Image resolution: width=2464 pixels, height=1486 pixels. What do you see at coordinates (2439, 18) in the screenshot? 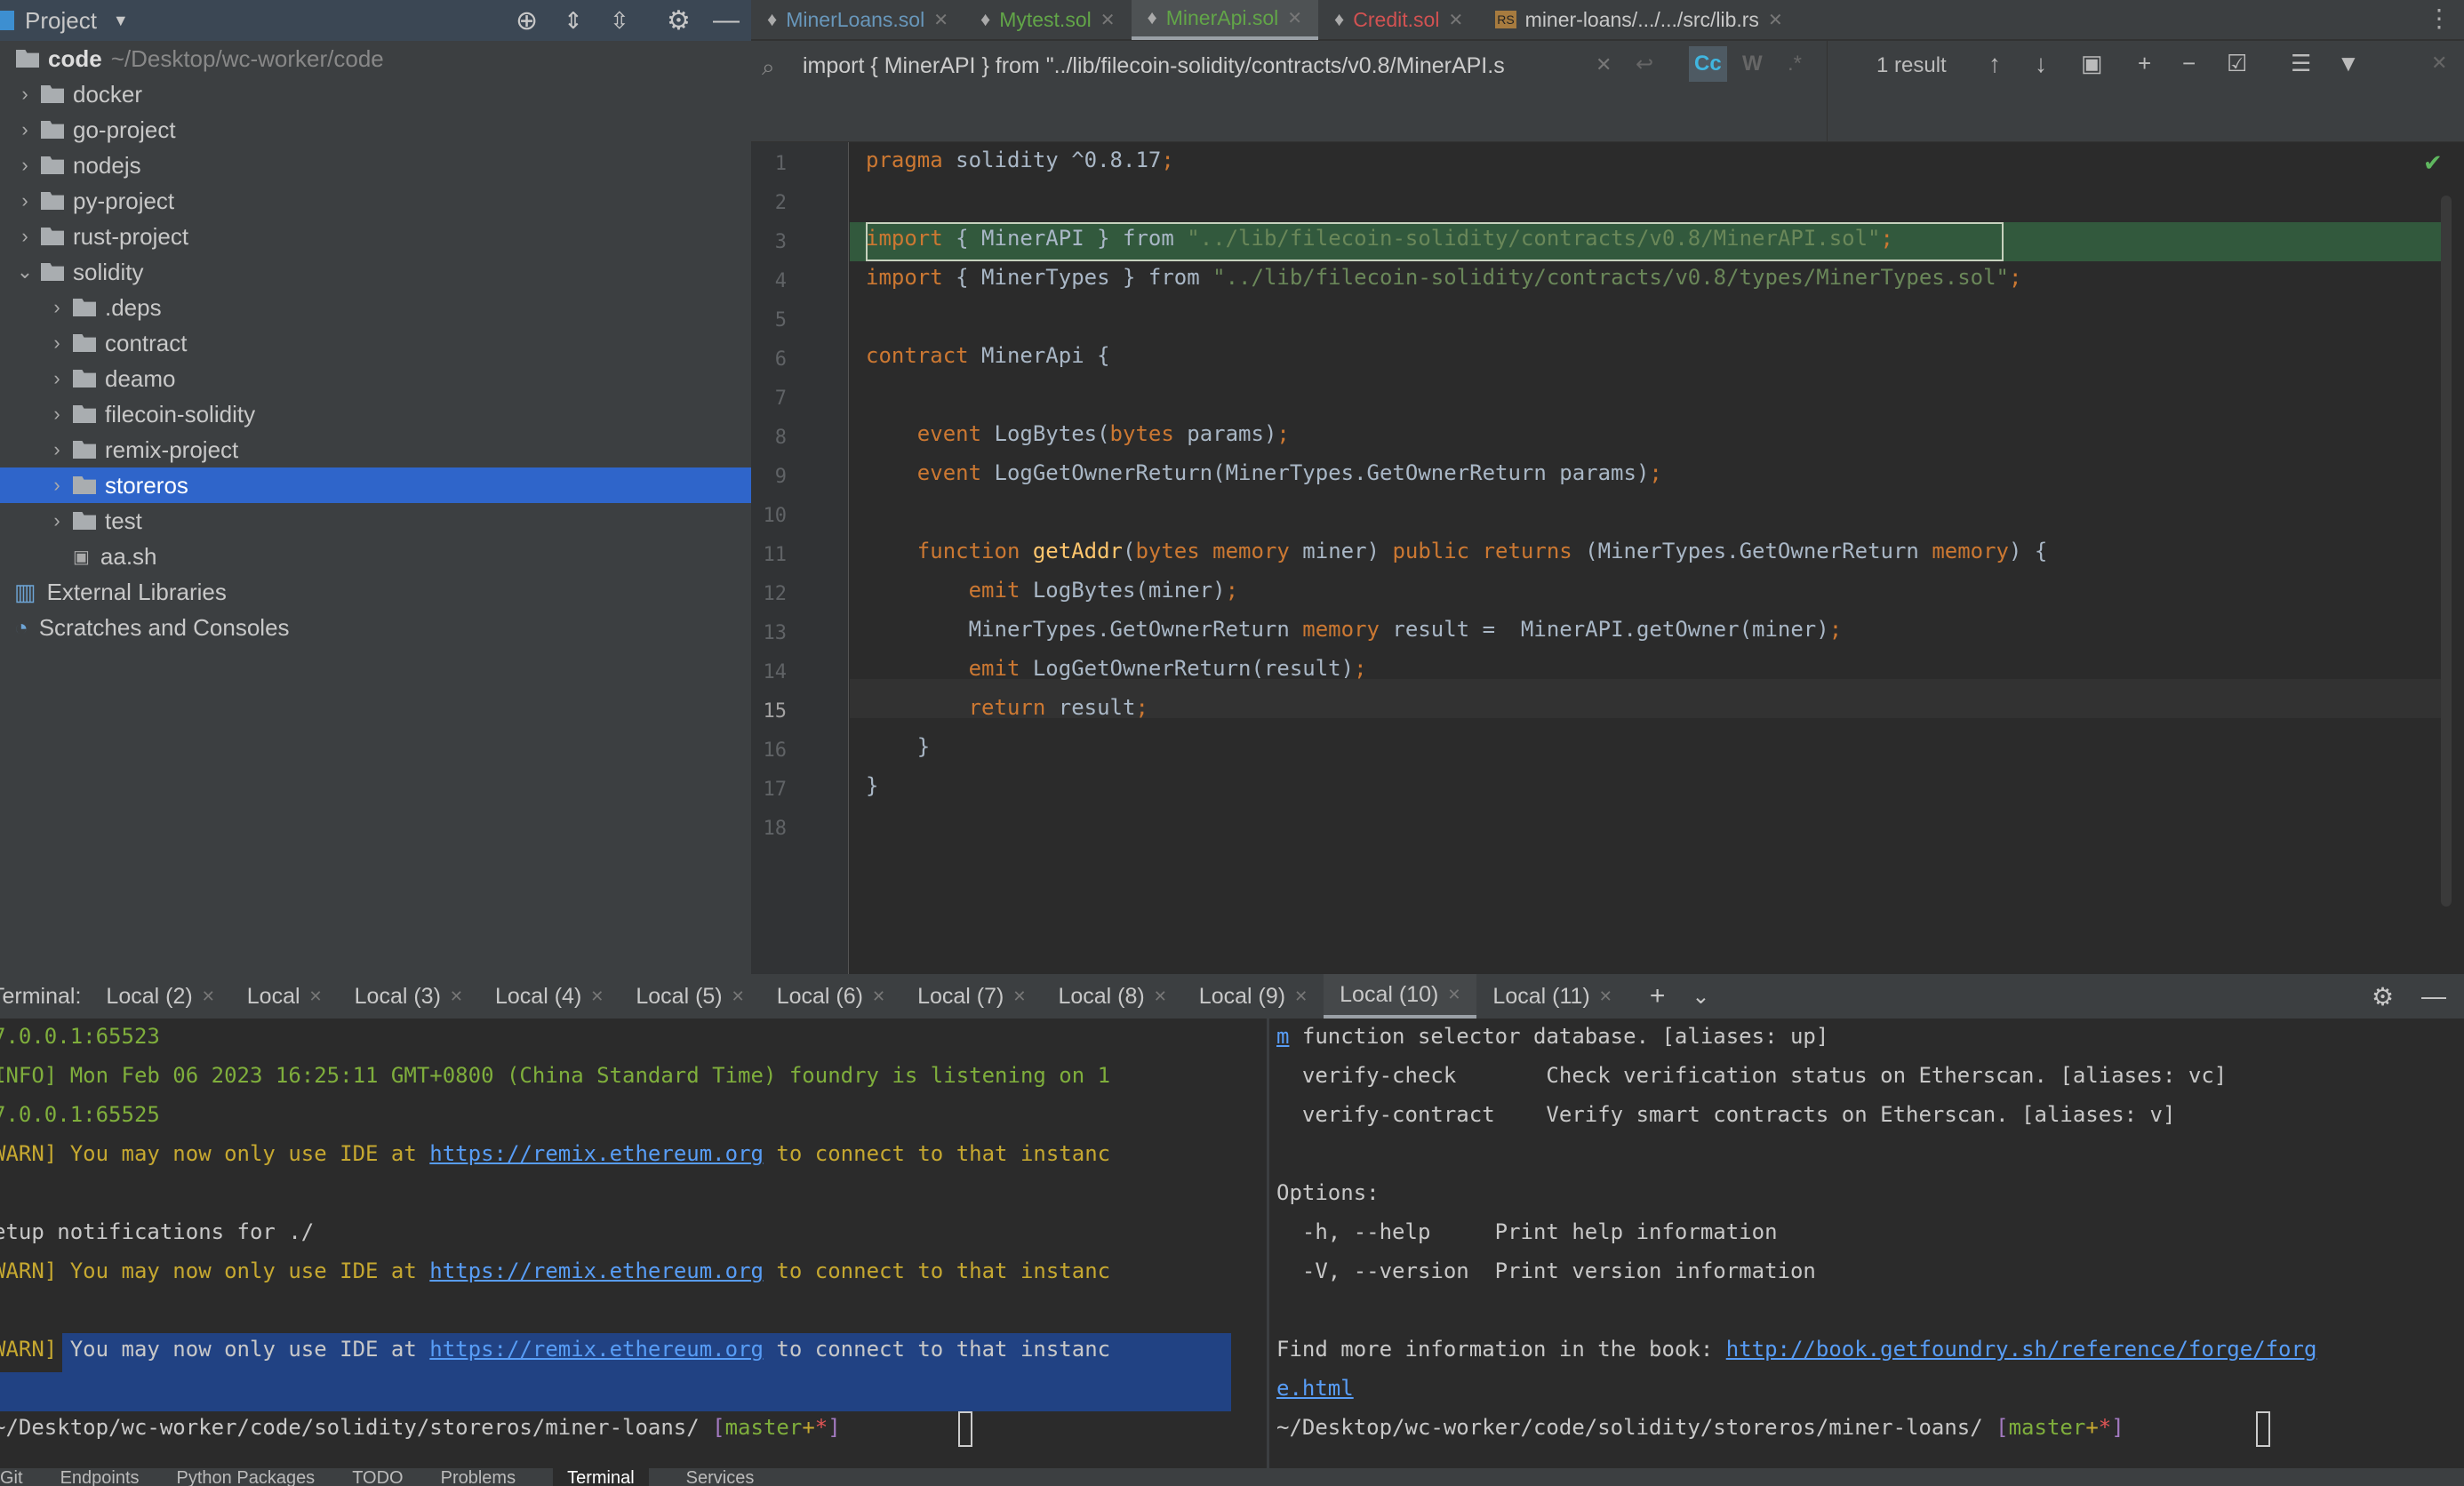
I see `more-icon: ⋮` at bounding box center [2439, 18].